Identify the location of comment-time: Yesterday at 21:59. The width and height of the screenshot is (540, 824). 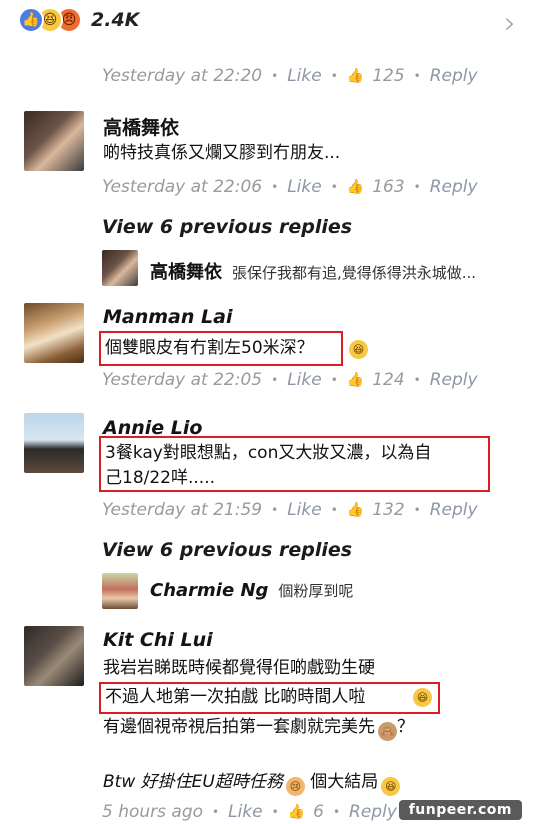
(182, 510).